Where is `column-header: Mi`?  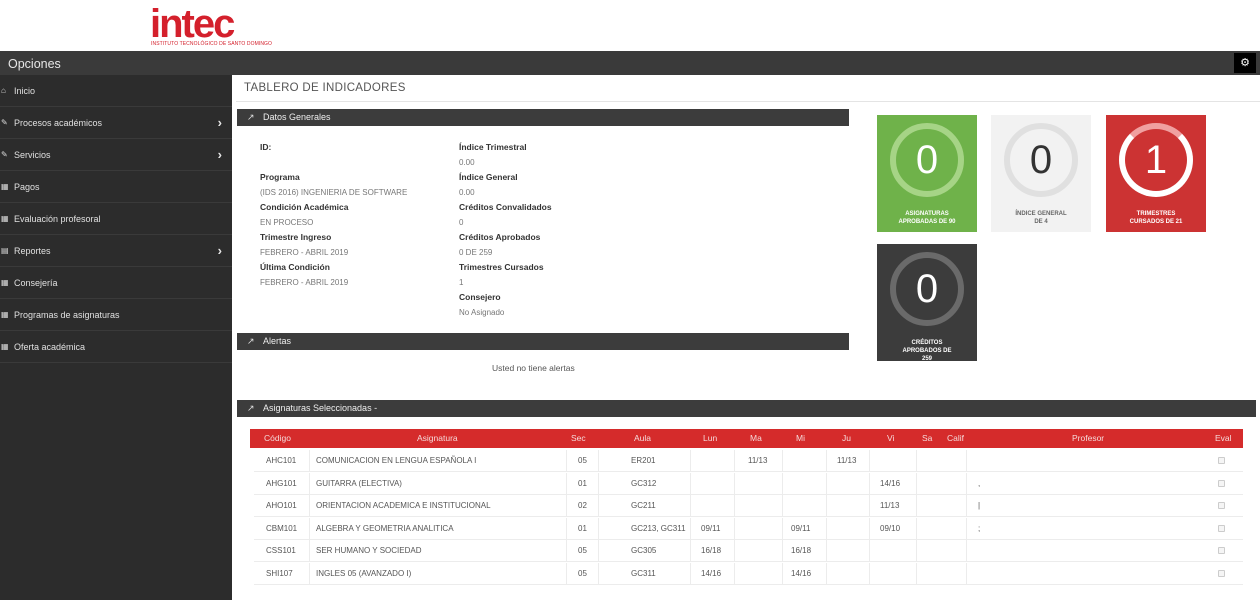 column-header: Mi is located at coordinates (800, 438).